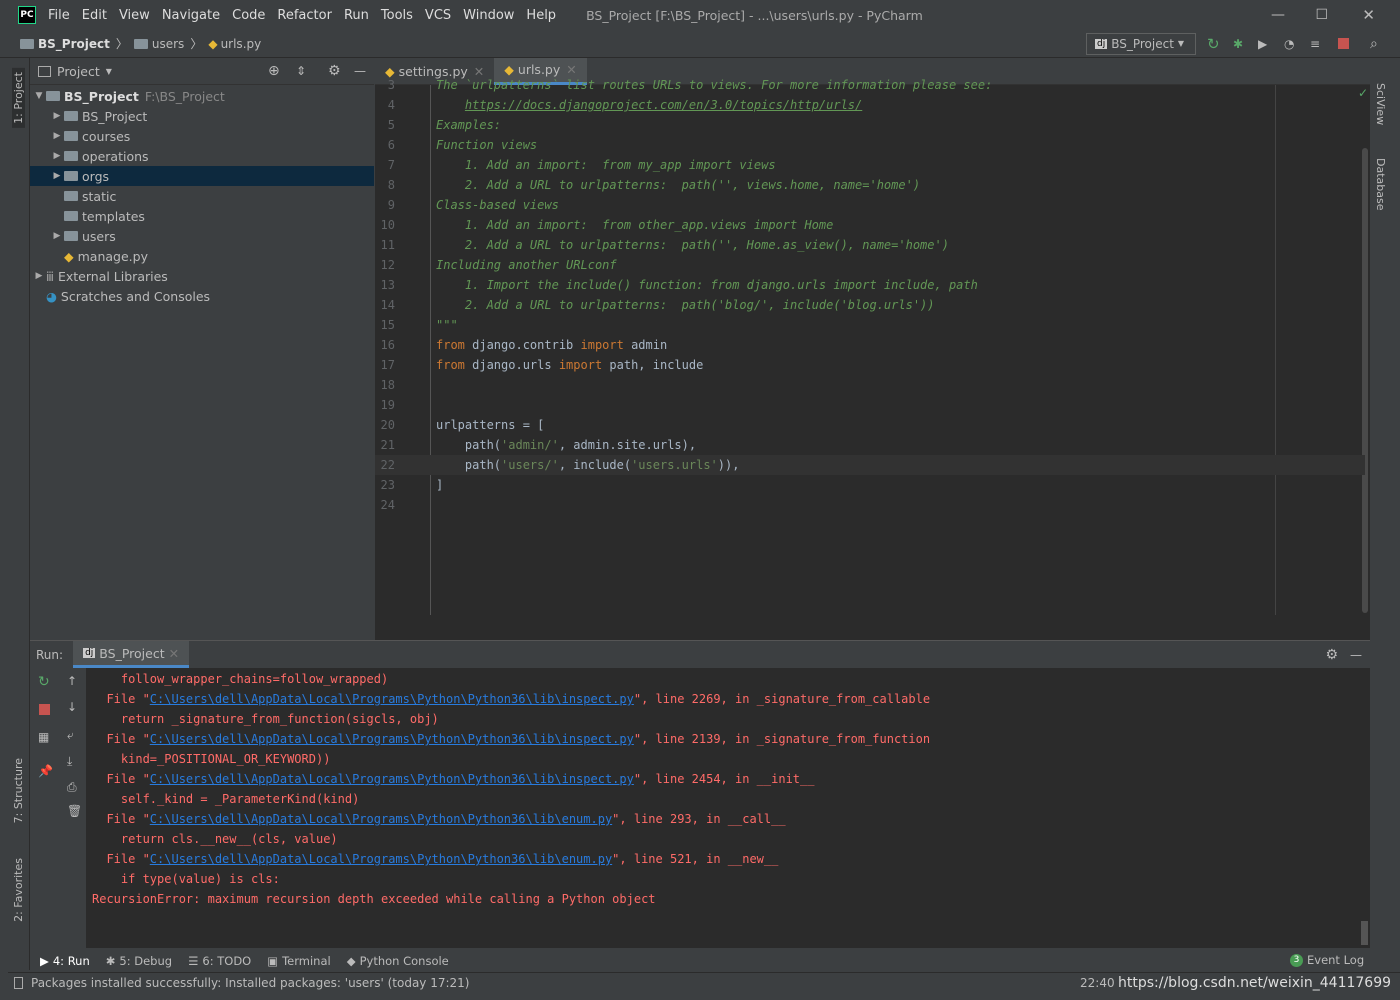  I want to click on code-line: 12 Including another URLconf, so click(870, 265).